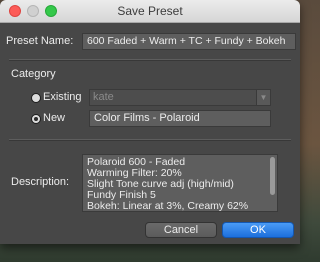  I want to click on existing-radio, so click(36, 98).